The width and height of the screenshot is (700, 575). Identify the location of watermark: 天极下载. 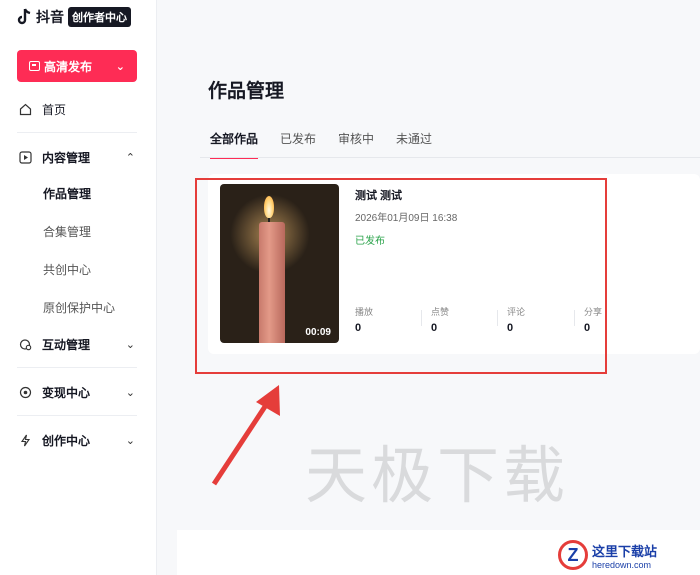
(437, 475).